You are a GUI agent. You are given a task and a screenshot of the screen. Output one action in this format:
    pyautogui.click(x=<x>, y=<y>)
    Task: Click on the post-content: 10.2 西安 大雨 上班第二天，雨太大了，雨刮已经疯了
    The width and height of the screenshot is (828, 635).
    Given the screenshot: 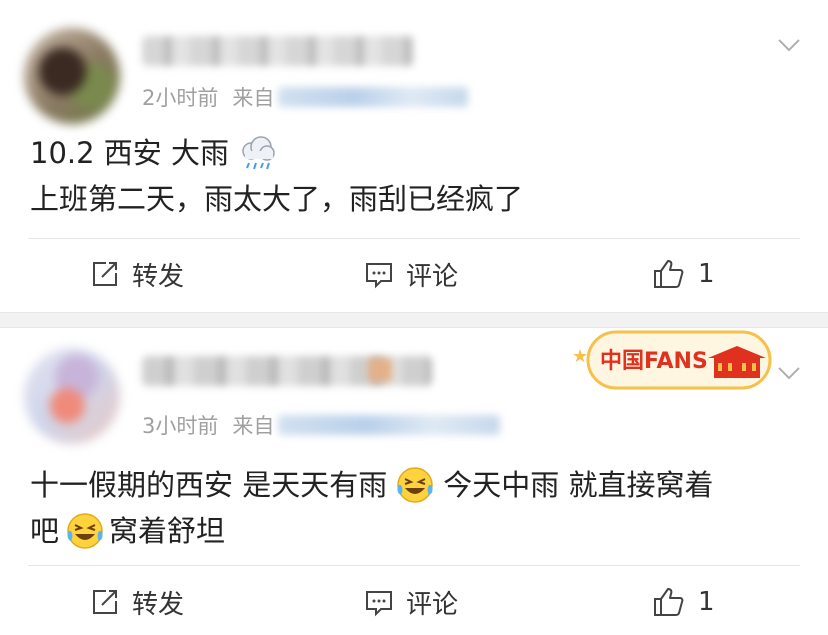 What is the action you would take?
    pyautogui.click(x=417, y=176)
    